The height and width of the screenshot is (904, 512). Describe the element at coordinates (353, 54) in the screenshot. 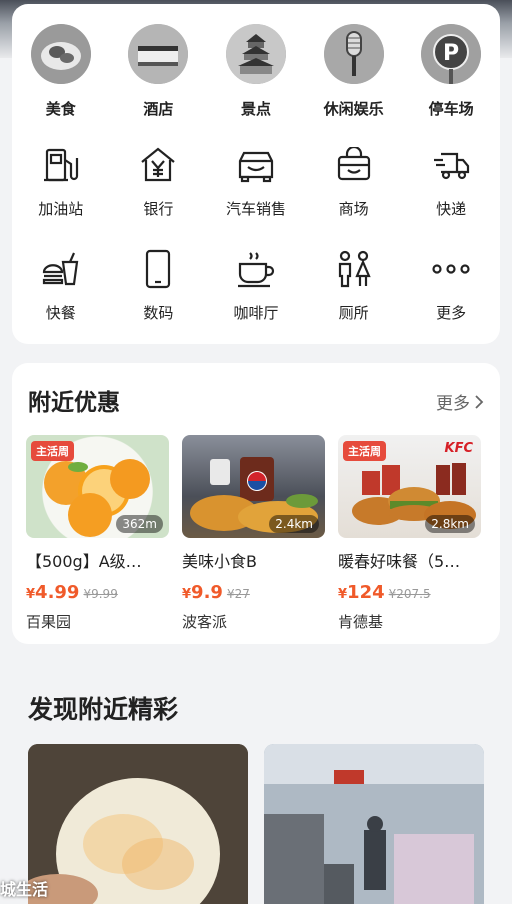

I see `microphone-icon` at that location.